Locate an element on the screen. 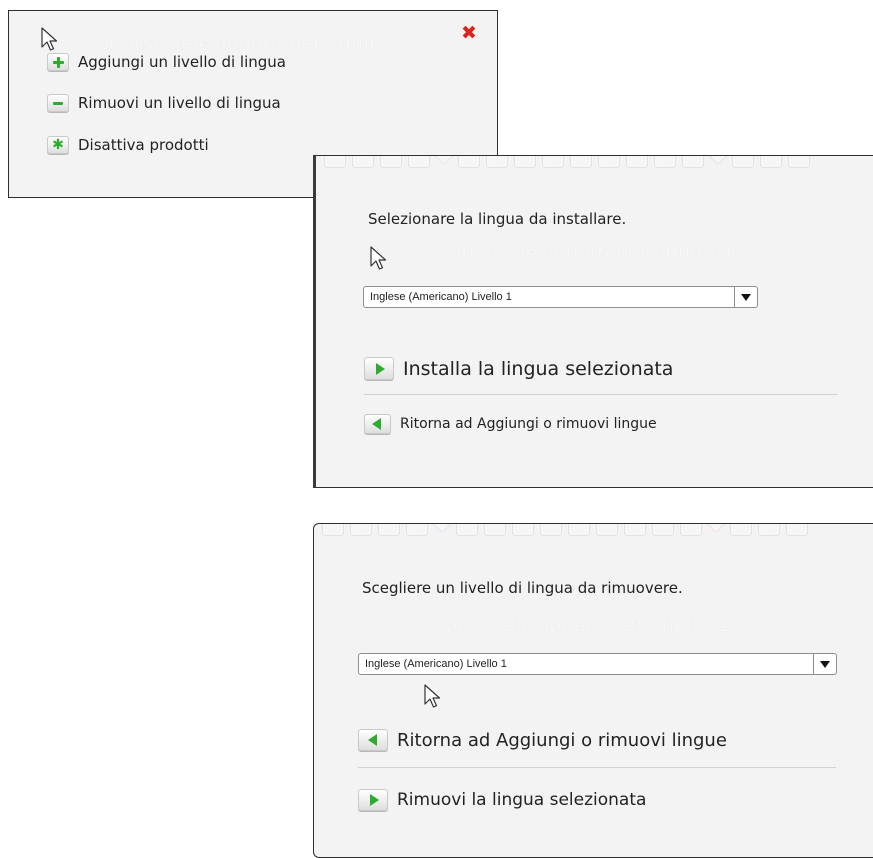 This screenshot has height=858, width=873. language-level-select-value: Inglese (Americano) Livello 1 is located at coordinates (436, 664).